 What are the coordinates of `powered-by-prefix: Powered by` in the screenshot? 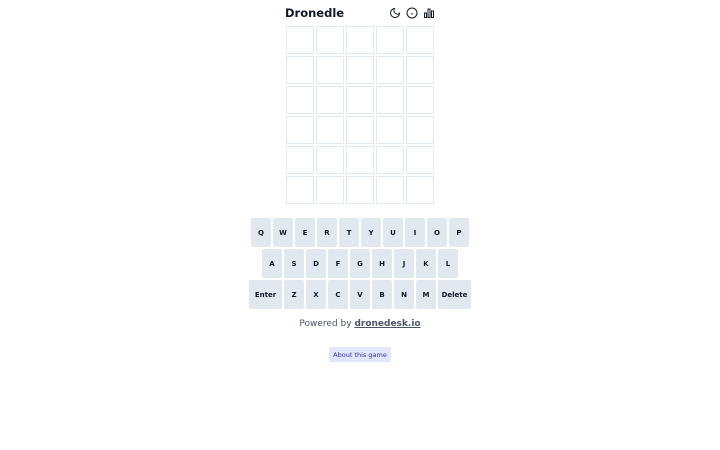 It's located at (325, 324).